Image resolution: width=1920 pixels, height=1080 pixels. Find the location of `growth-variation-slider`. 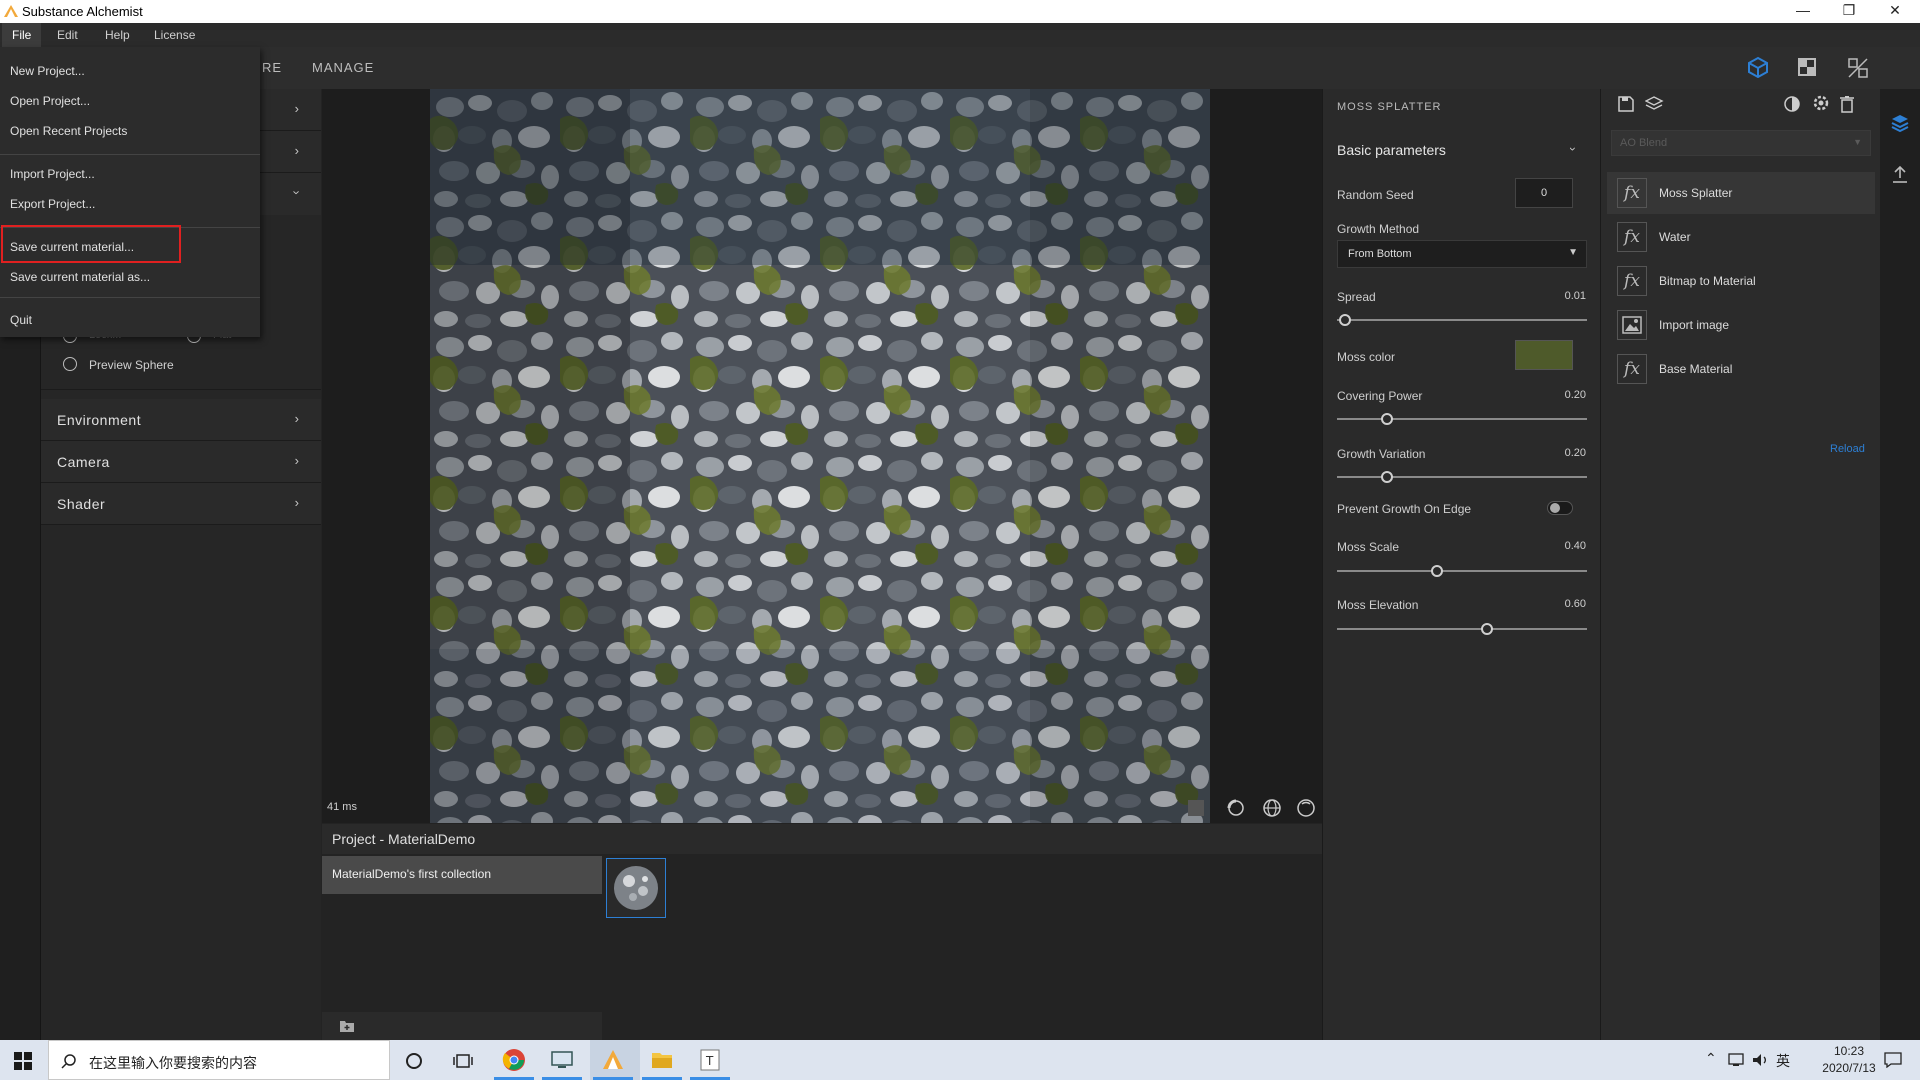

growth-variation-slider is located at coordinates (1462, 477).